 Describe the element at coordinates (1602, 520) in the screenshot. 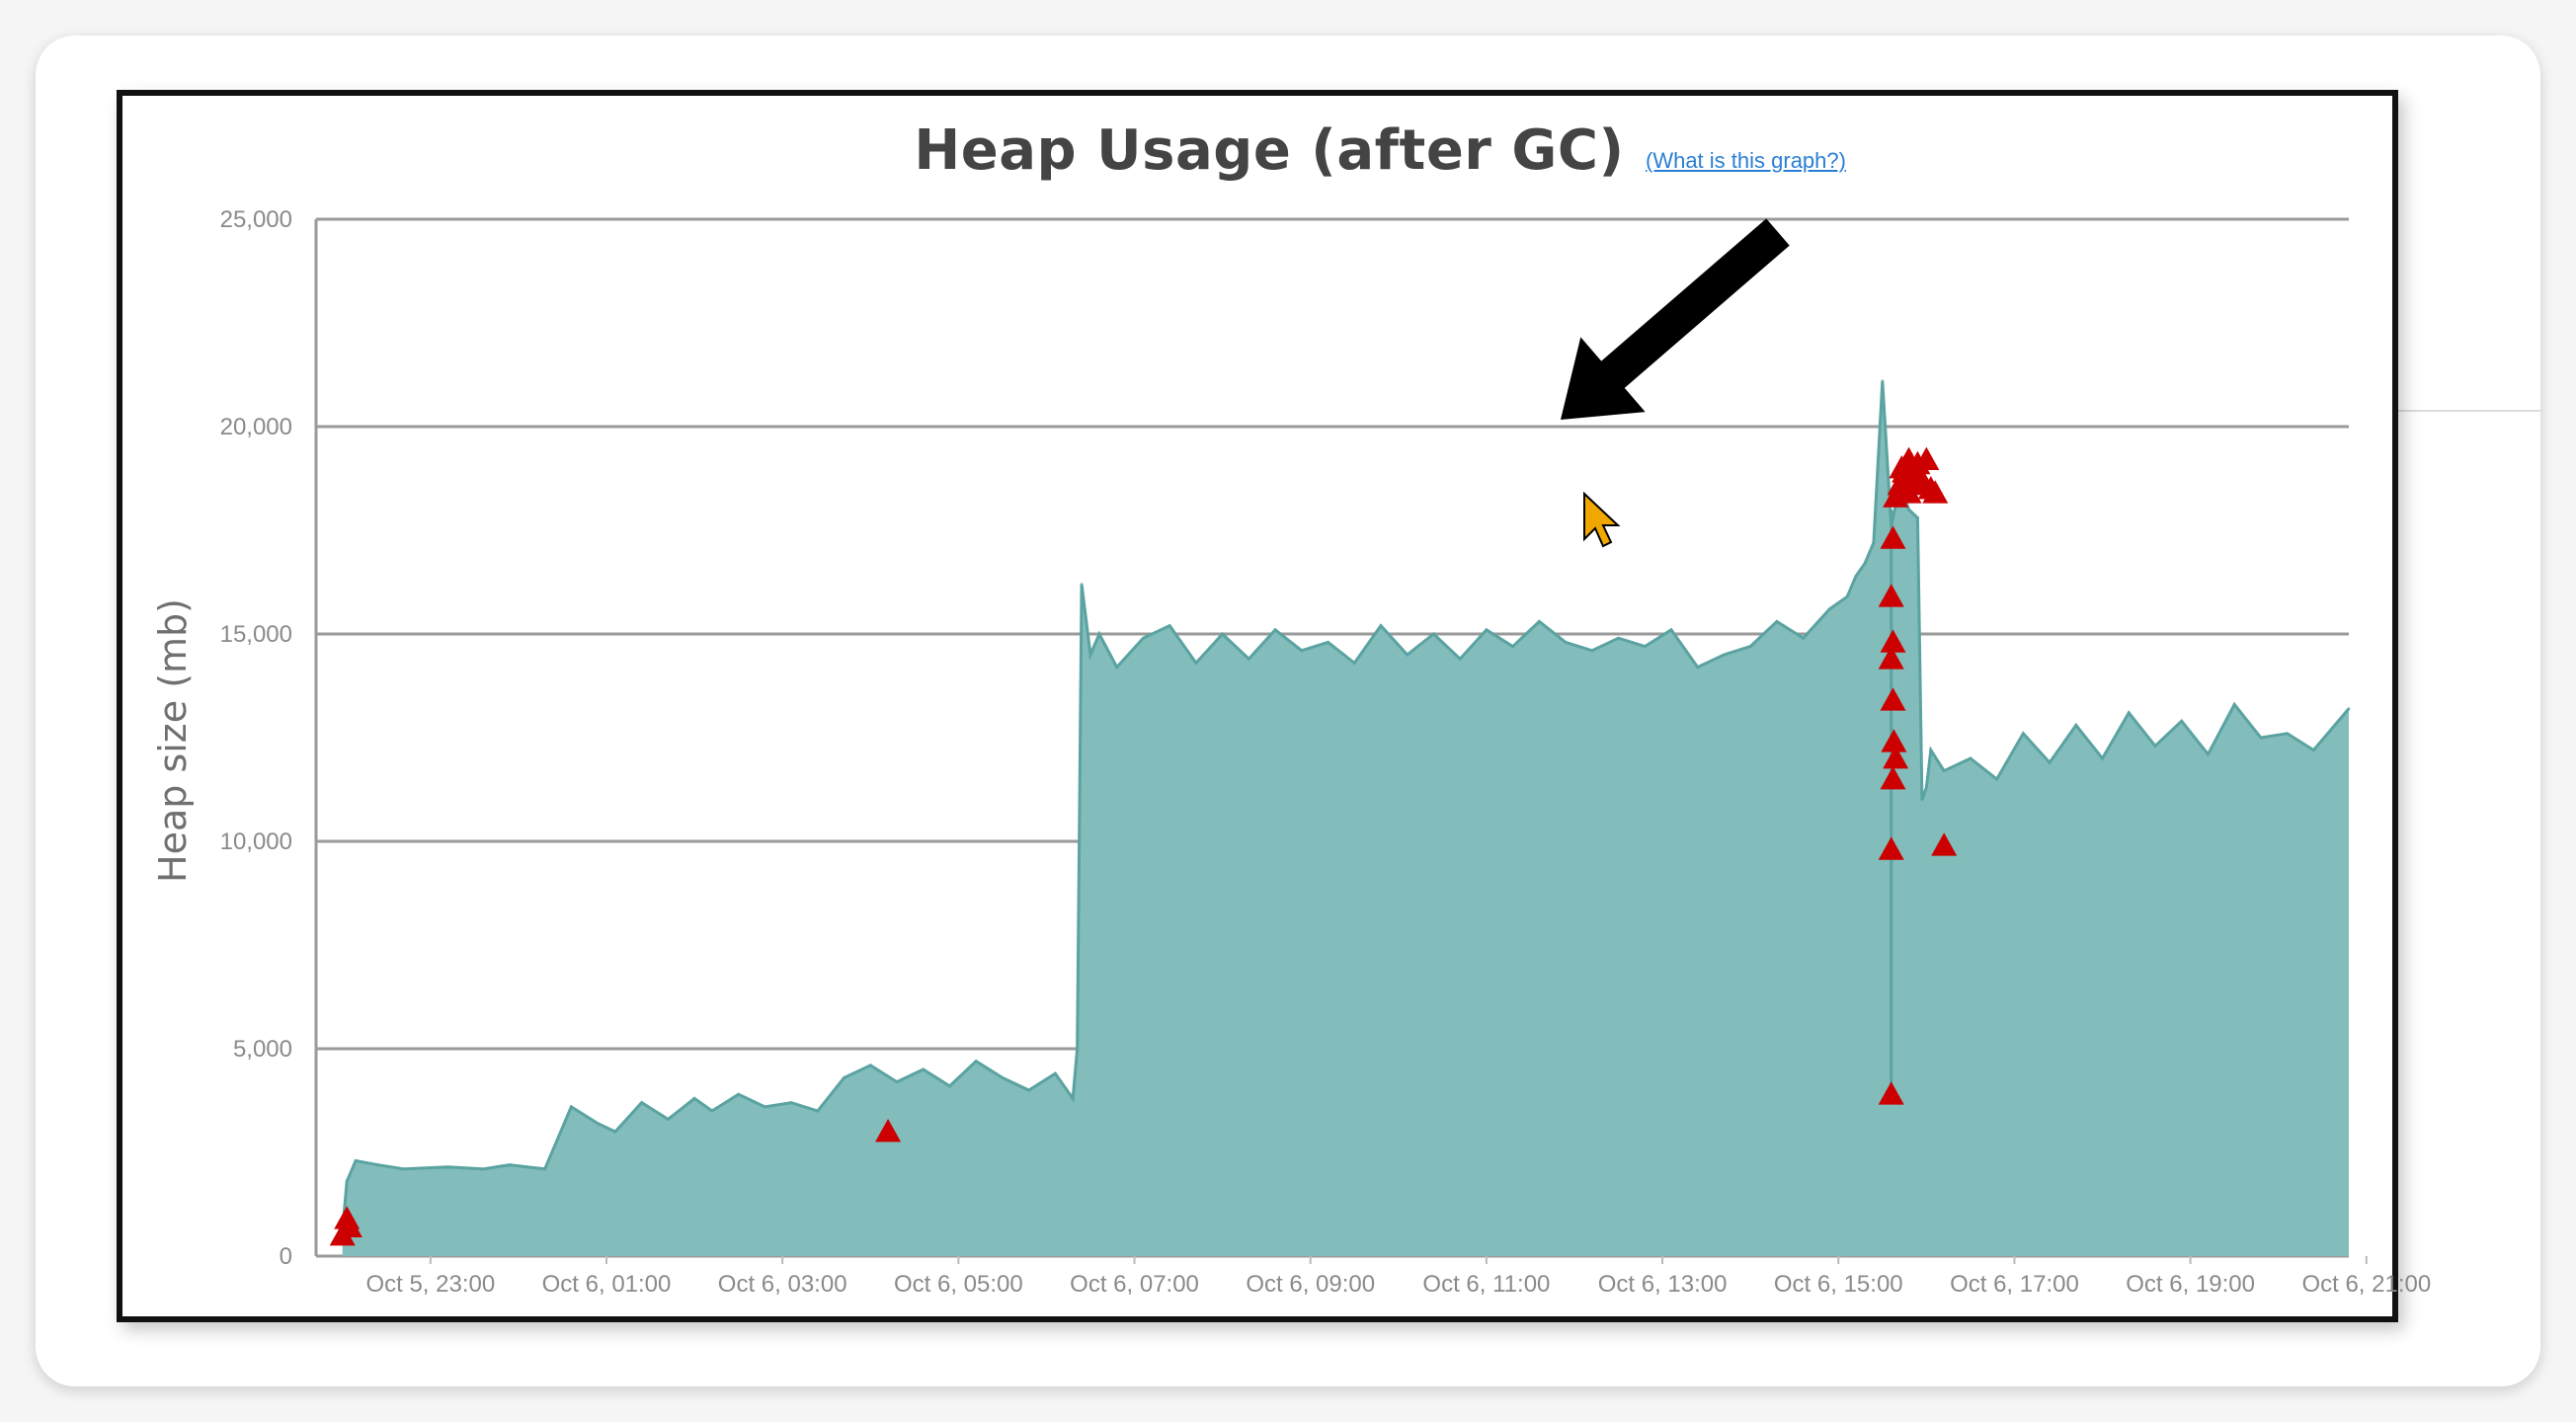

I see `mouse-pointer-icon` at that location.